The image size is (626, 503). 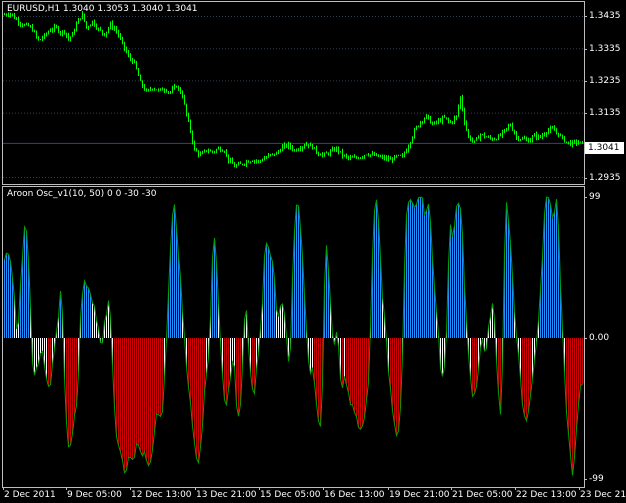 I want to click on time-axis-label: 19 Dec 21:00, so click(x=419, y=495).